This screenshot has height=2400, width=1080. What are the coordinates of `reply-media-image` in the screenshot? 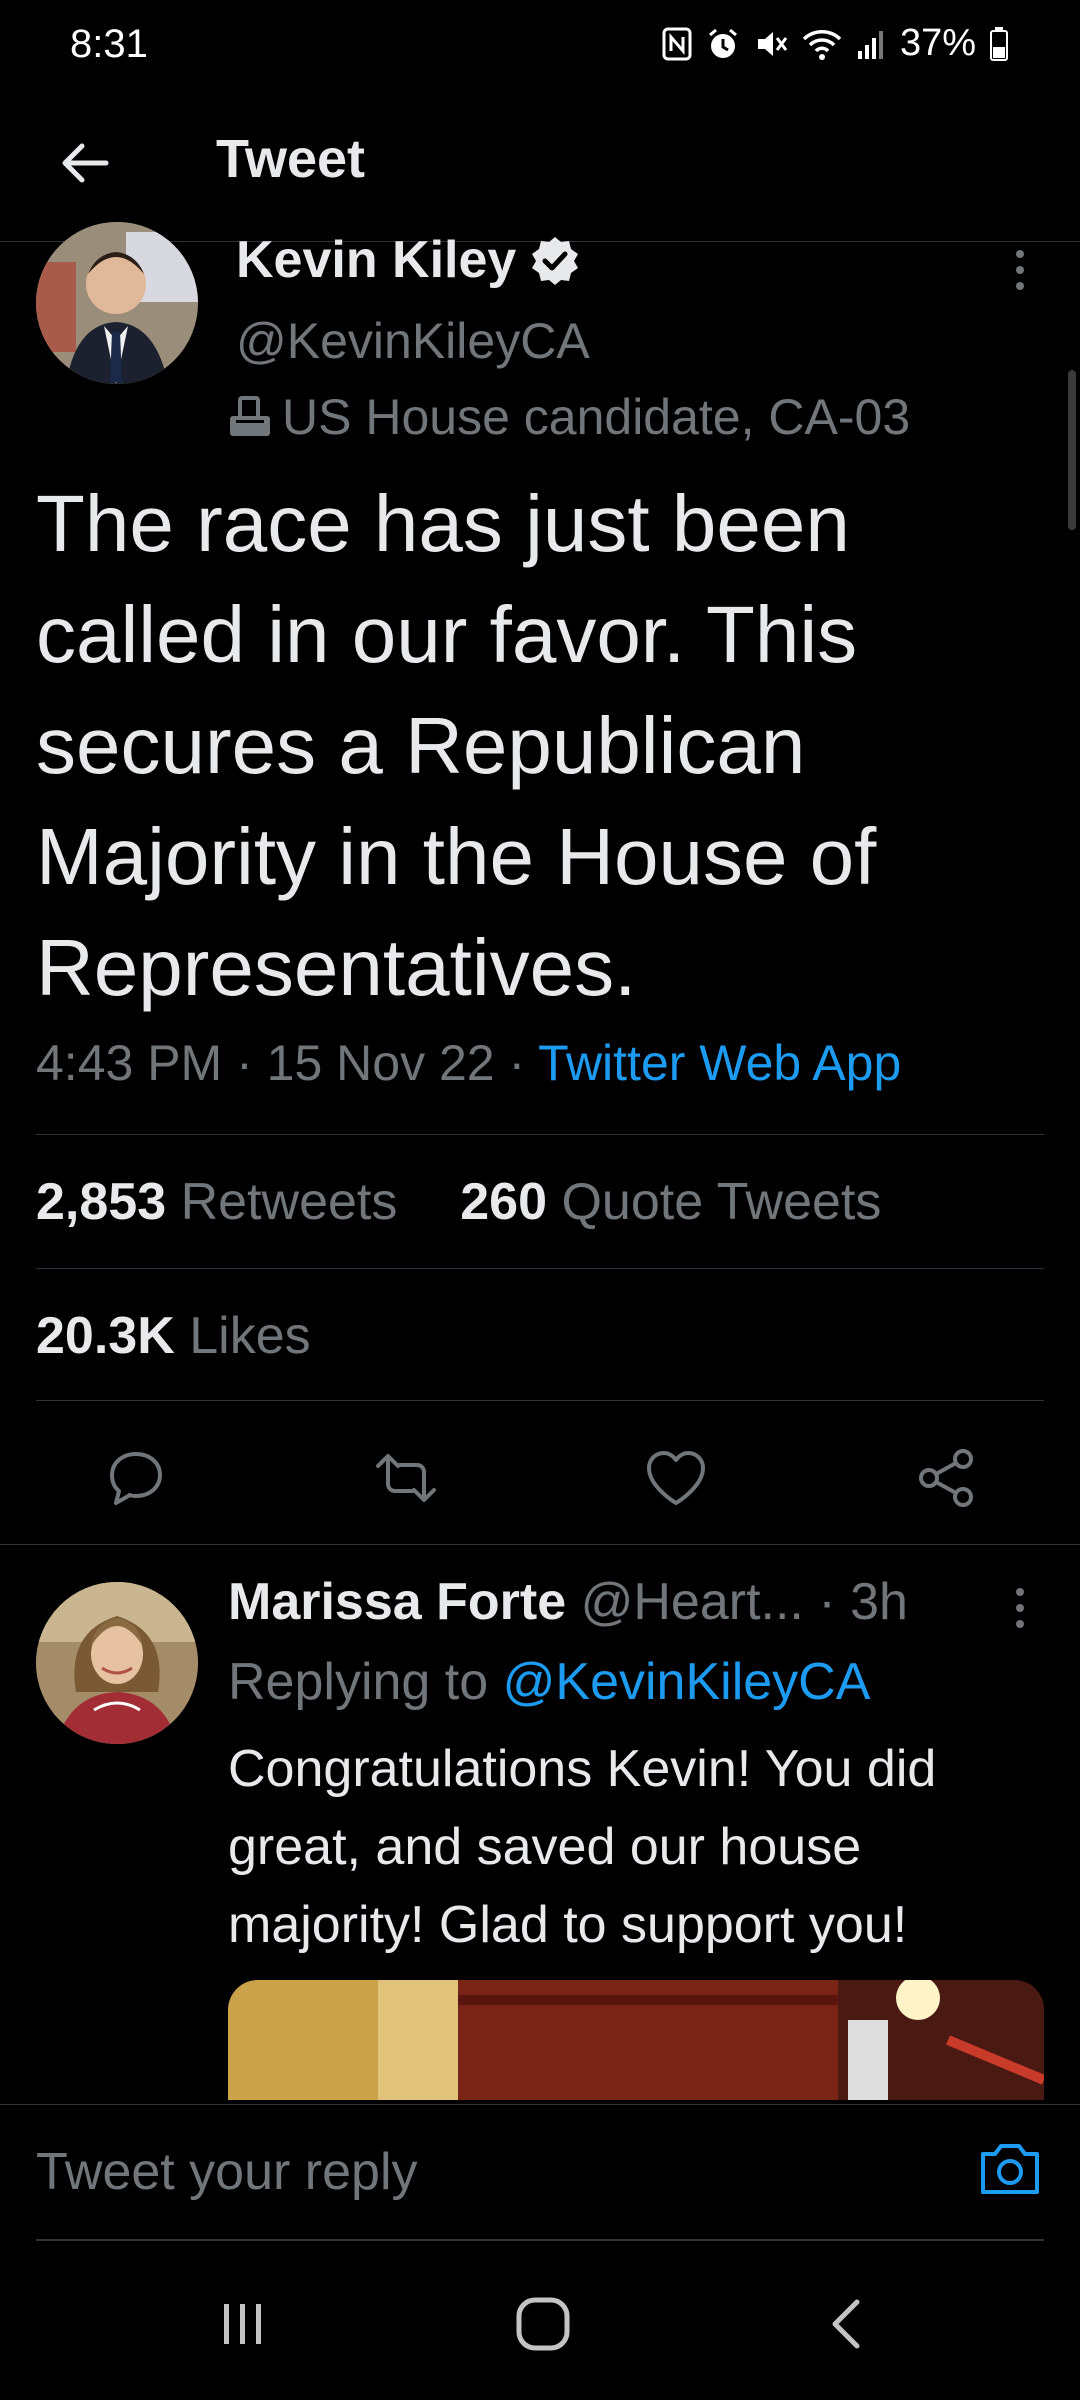 It's located at (636, 2040).